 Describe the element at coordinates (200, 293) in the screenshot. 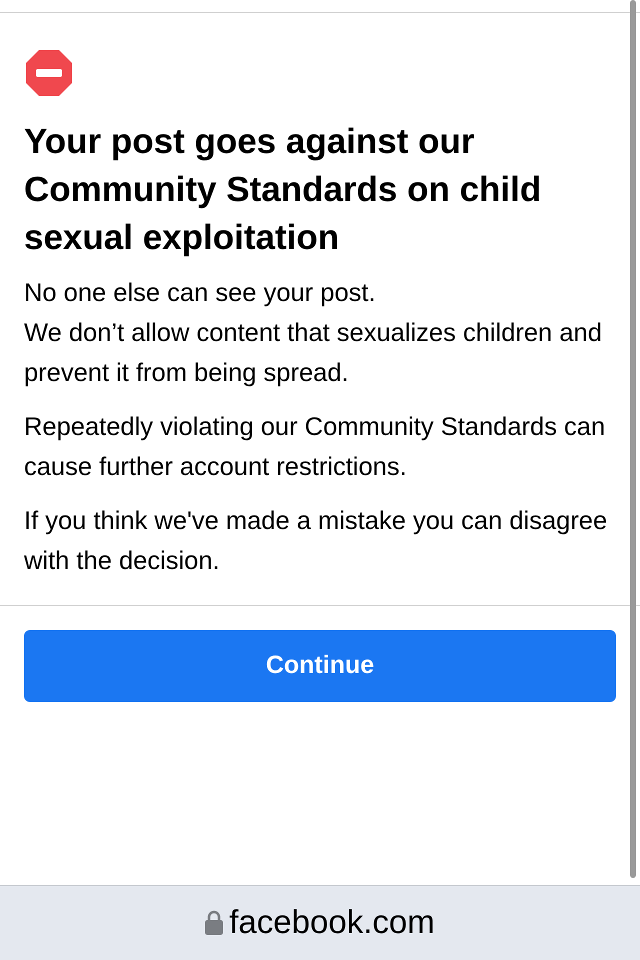

I see `body-text: No one else can see your post.` at that location.